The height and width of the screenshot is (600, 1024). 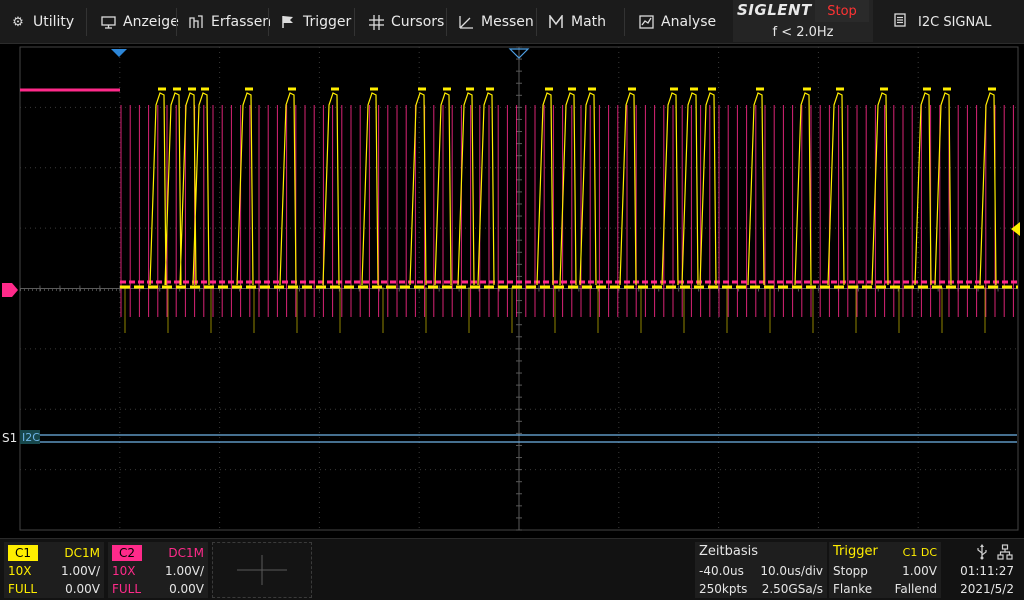 I want to click on trigger-source: C1 DC, so click(x=919, y=552).